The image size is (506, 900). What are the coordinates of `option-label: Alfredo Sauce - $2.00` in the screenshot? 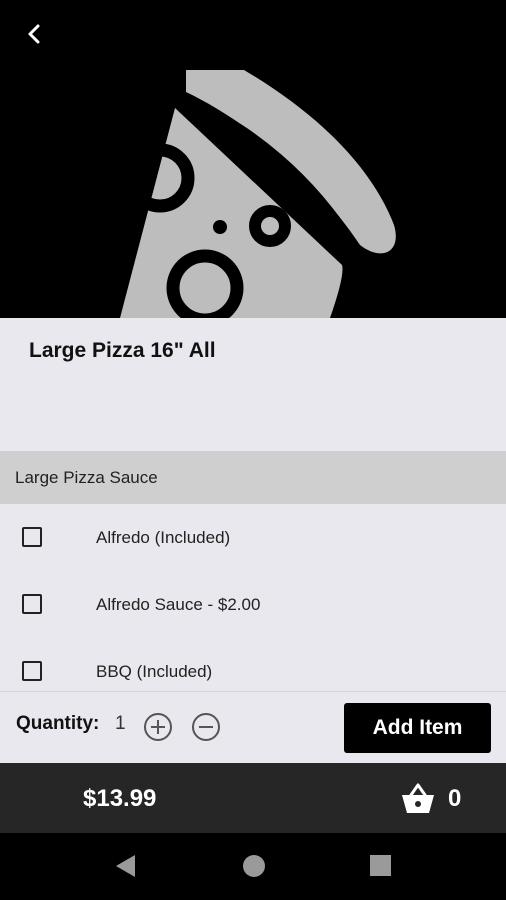 It's located at (178, 604).